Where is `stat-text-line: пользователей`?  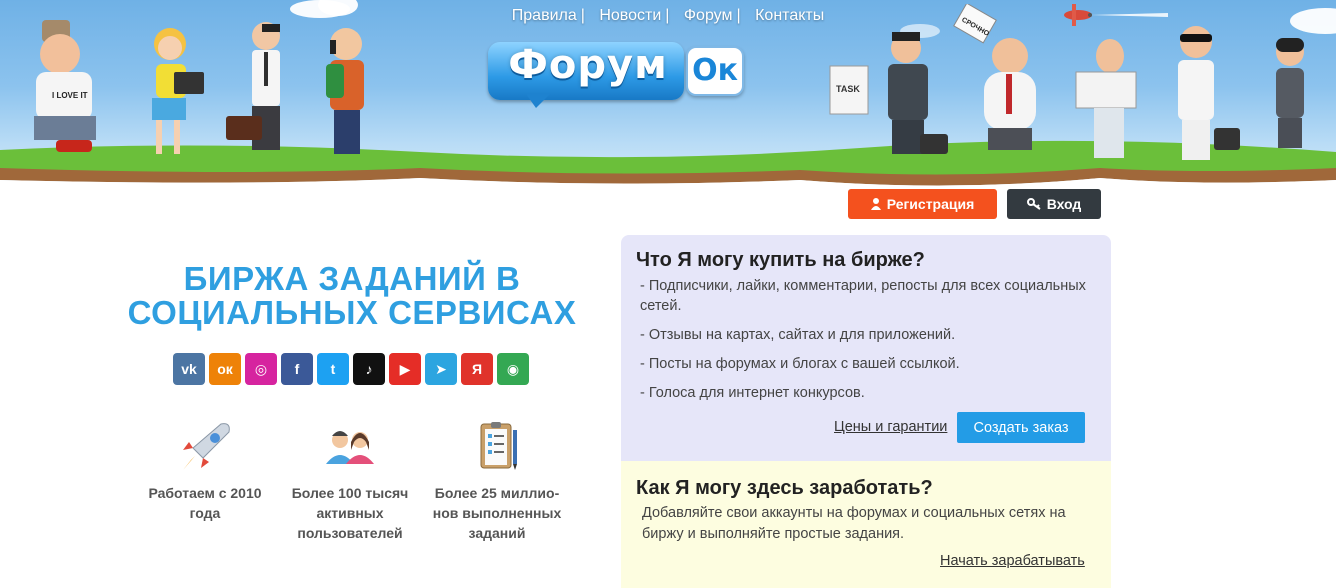 stat-text-line: пользователей is located at coordinates (350, 533).